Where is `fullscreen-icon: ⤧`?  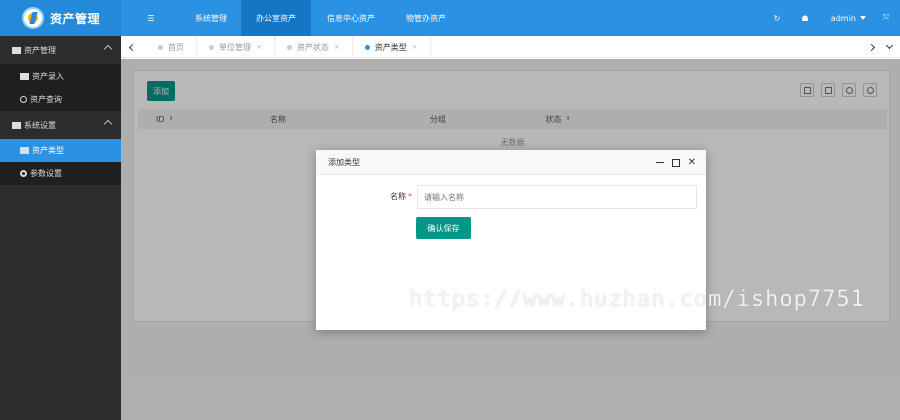 fullscreen-icon: ⤧ is located at coordinates (886, 18).